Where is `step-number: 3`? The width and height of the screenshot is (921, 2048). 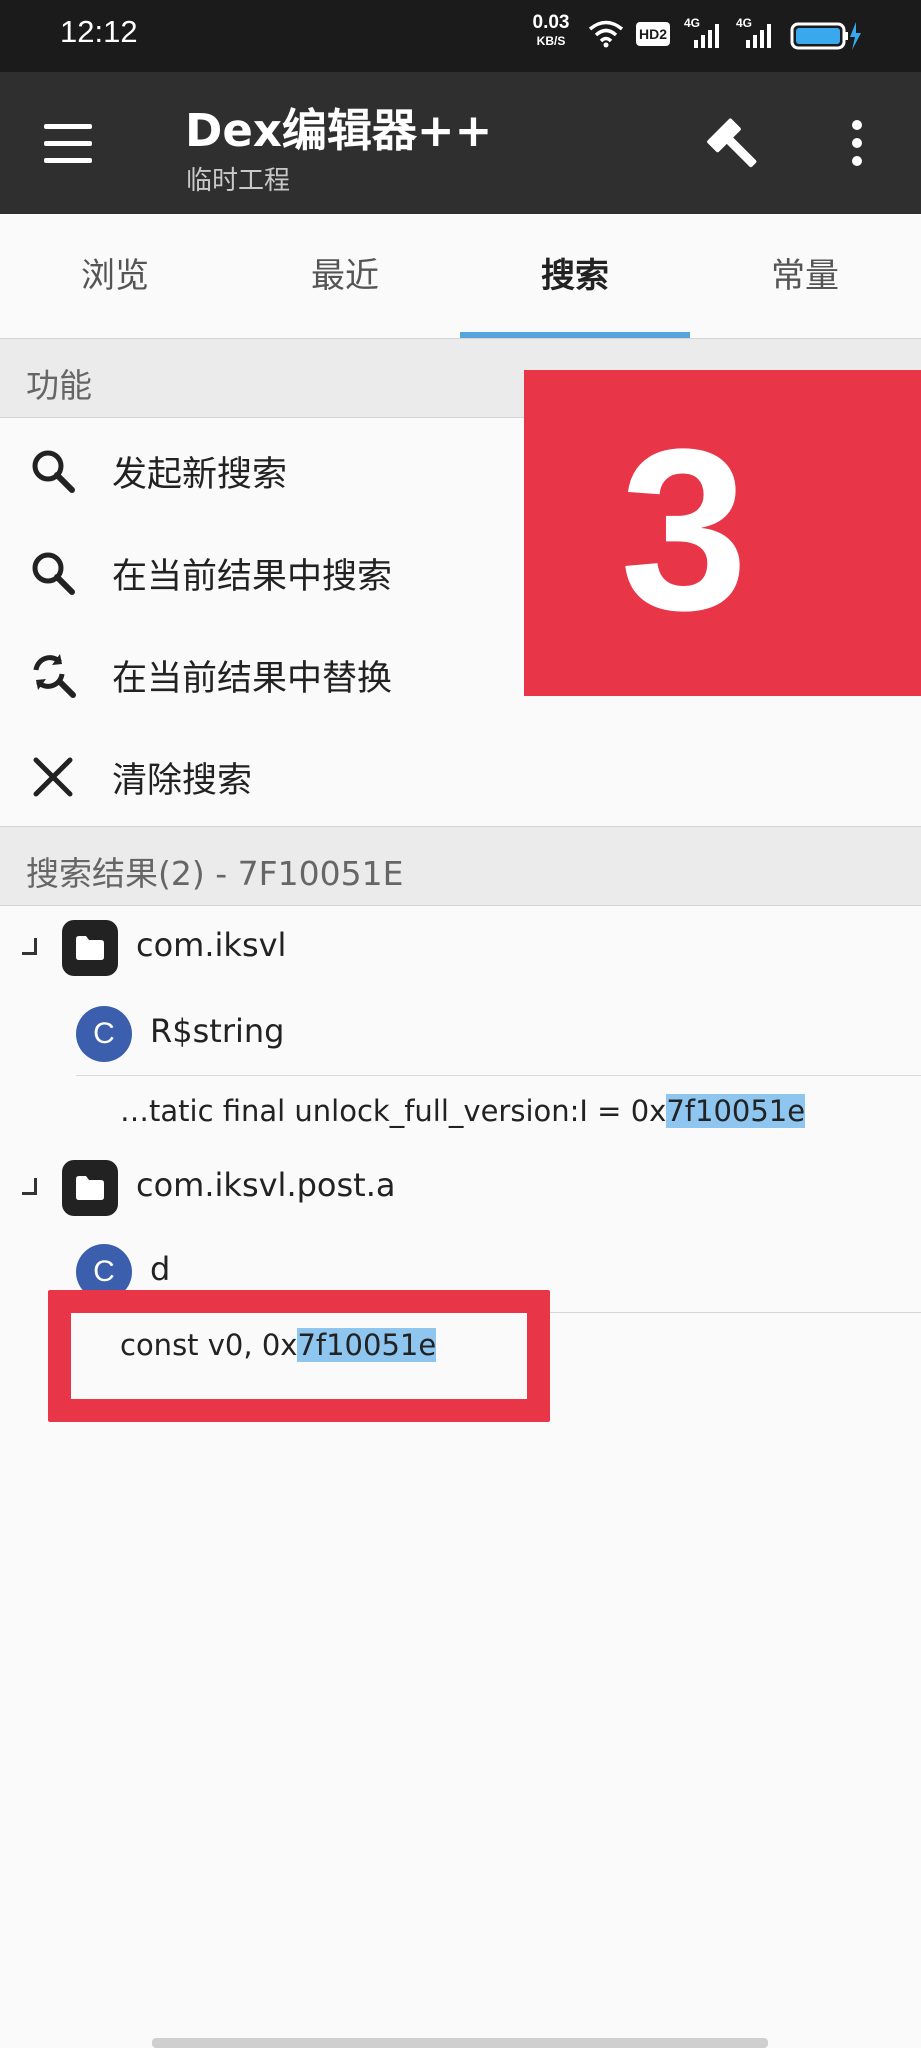
step-number: 3 is located at coordinates (684, 529).